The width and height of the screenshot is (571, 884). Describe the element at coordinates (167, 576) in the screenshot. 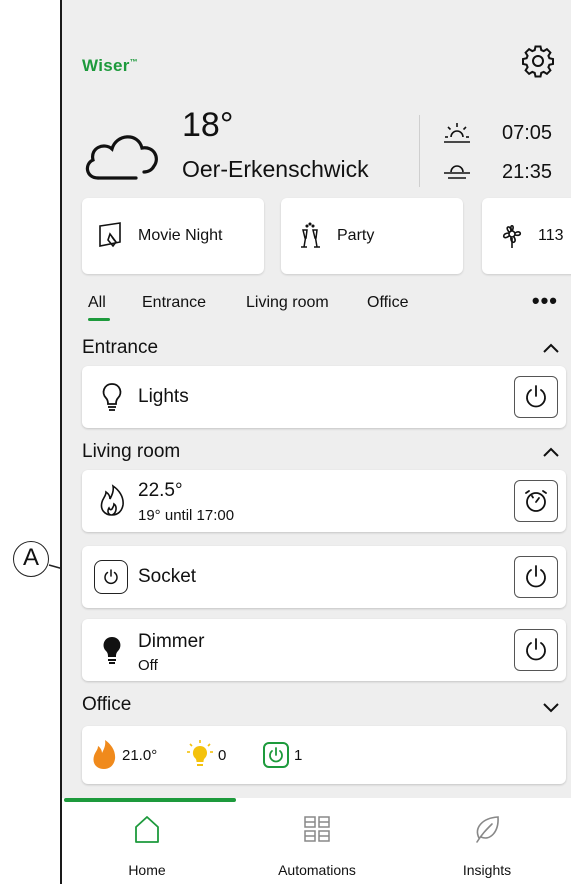

I see `device-title: Socket` at that location.